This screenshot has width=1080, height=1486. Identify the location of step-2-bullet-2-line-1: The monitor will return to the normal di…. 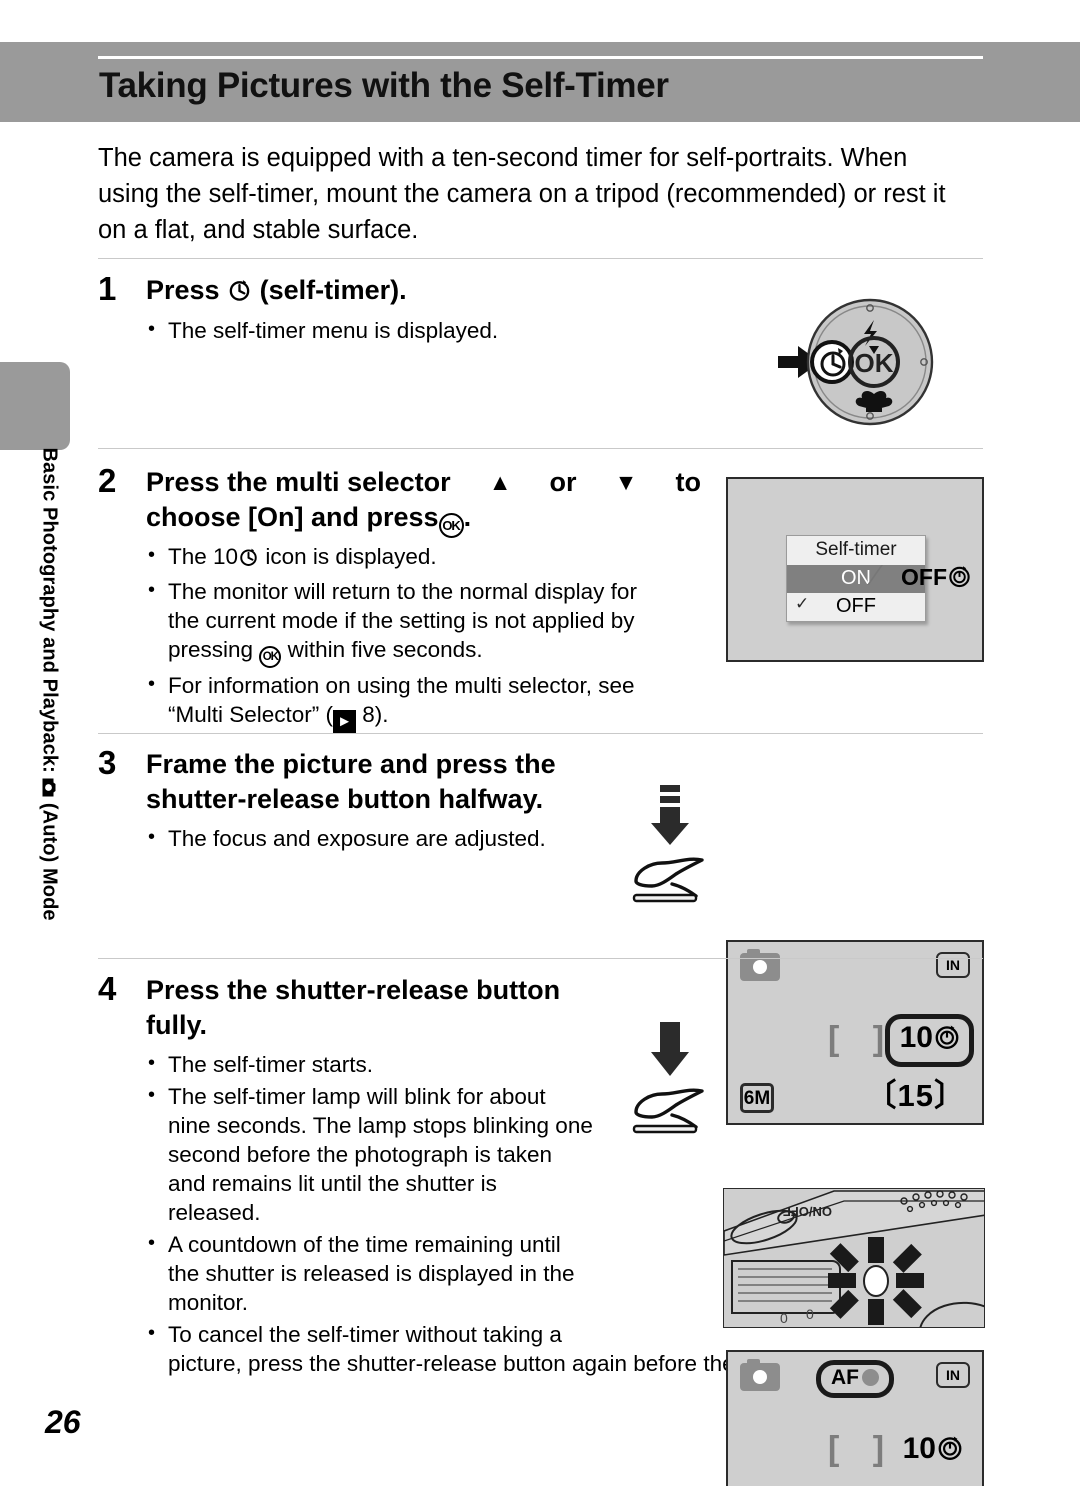
(402, 591).